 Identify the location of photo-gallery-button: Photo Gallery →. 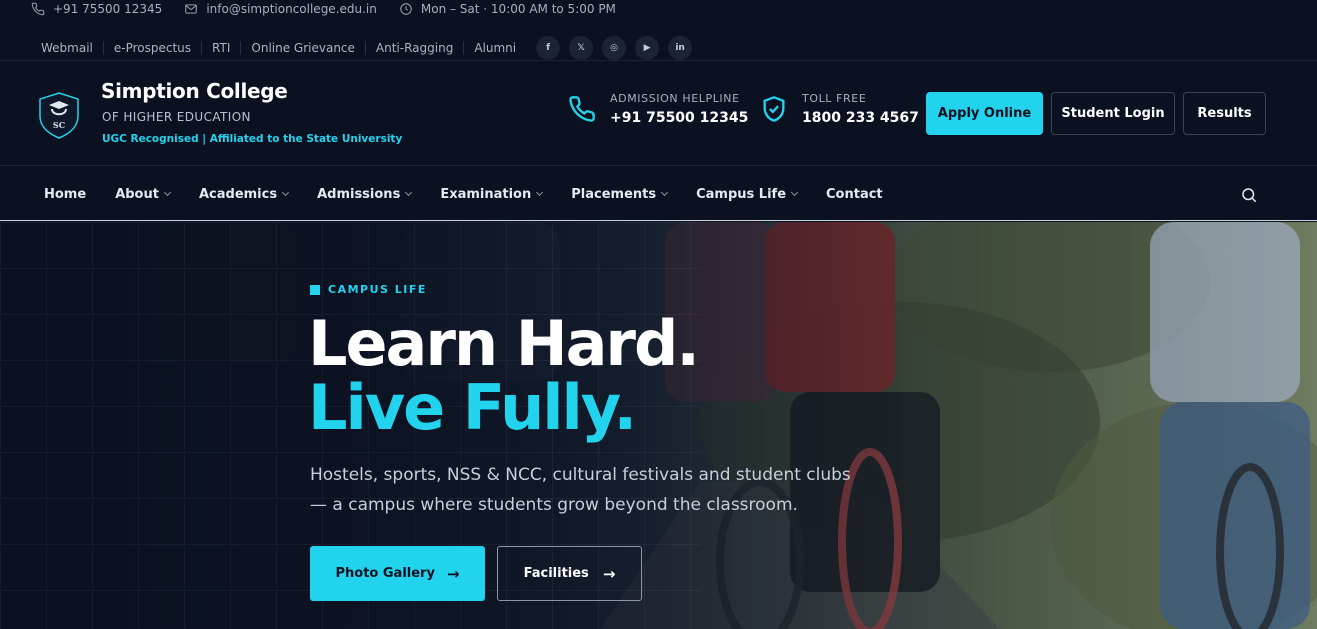
(397, 573).